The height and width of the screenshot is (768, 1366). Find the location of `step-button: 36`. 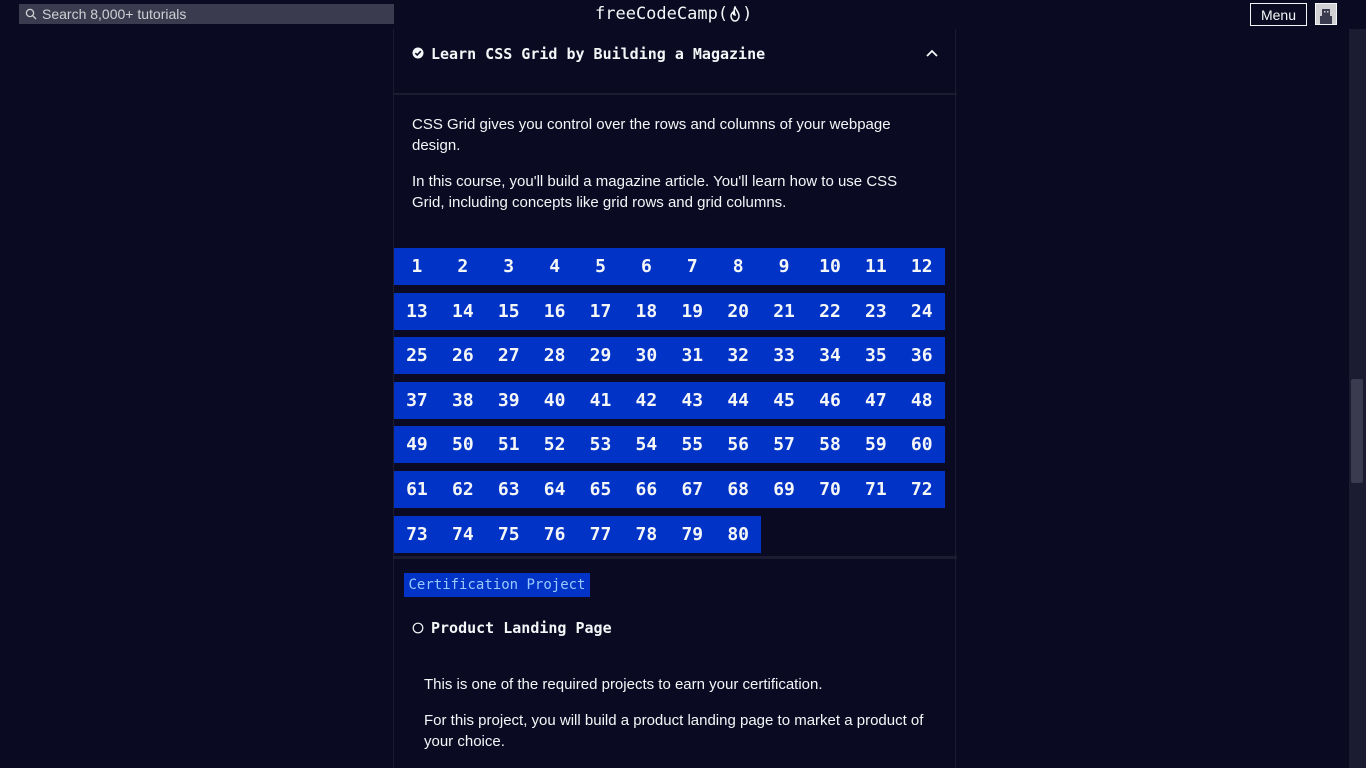

step-button: 36 is located at coordinates (921, 356).